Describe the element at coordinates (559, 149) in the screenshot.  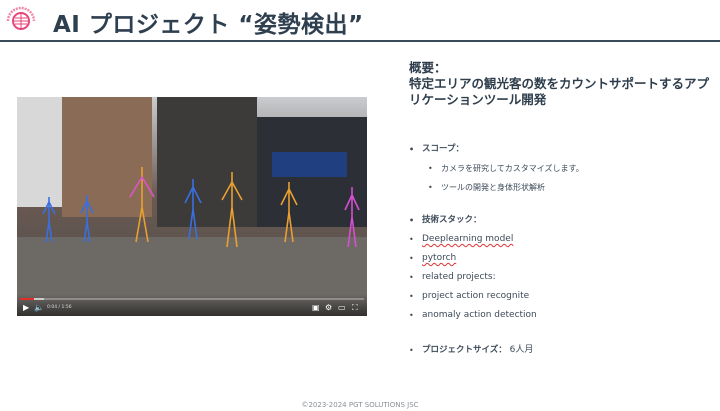
I see `scope-label: スコープ：` at that location.